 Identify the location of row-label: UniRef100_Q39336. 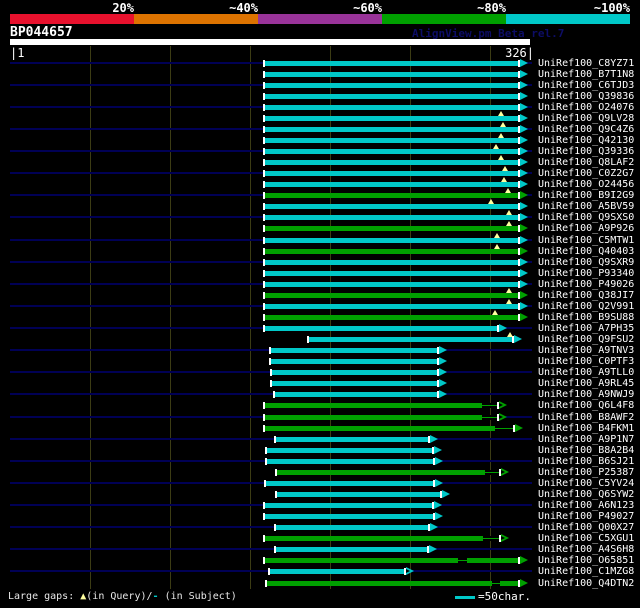
(586, 151).